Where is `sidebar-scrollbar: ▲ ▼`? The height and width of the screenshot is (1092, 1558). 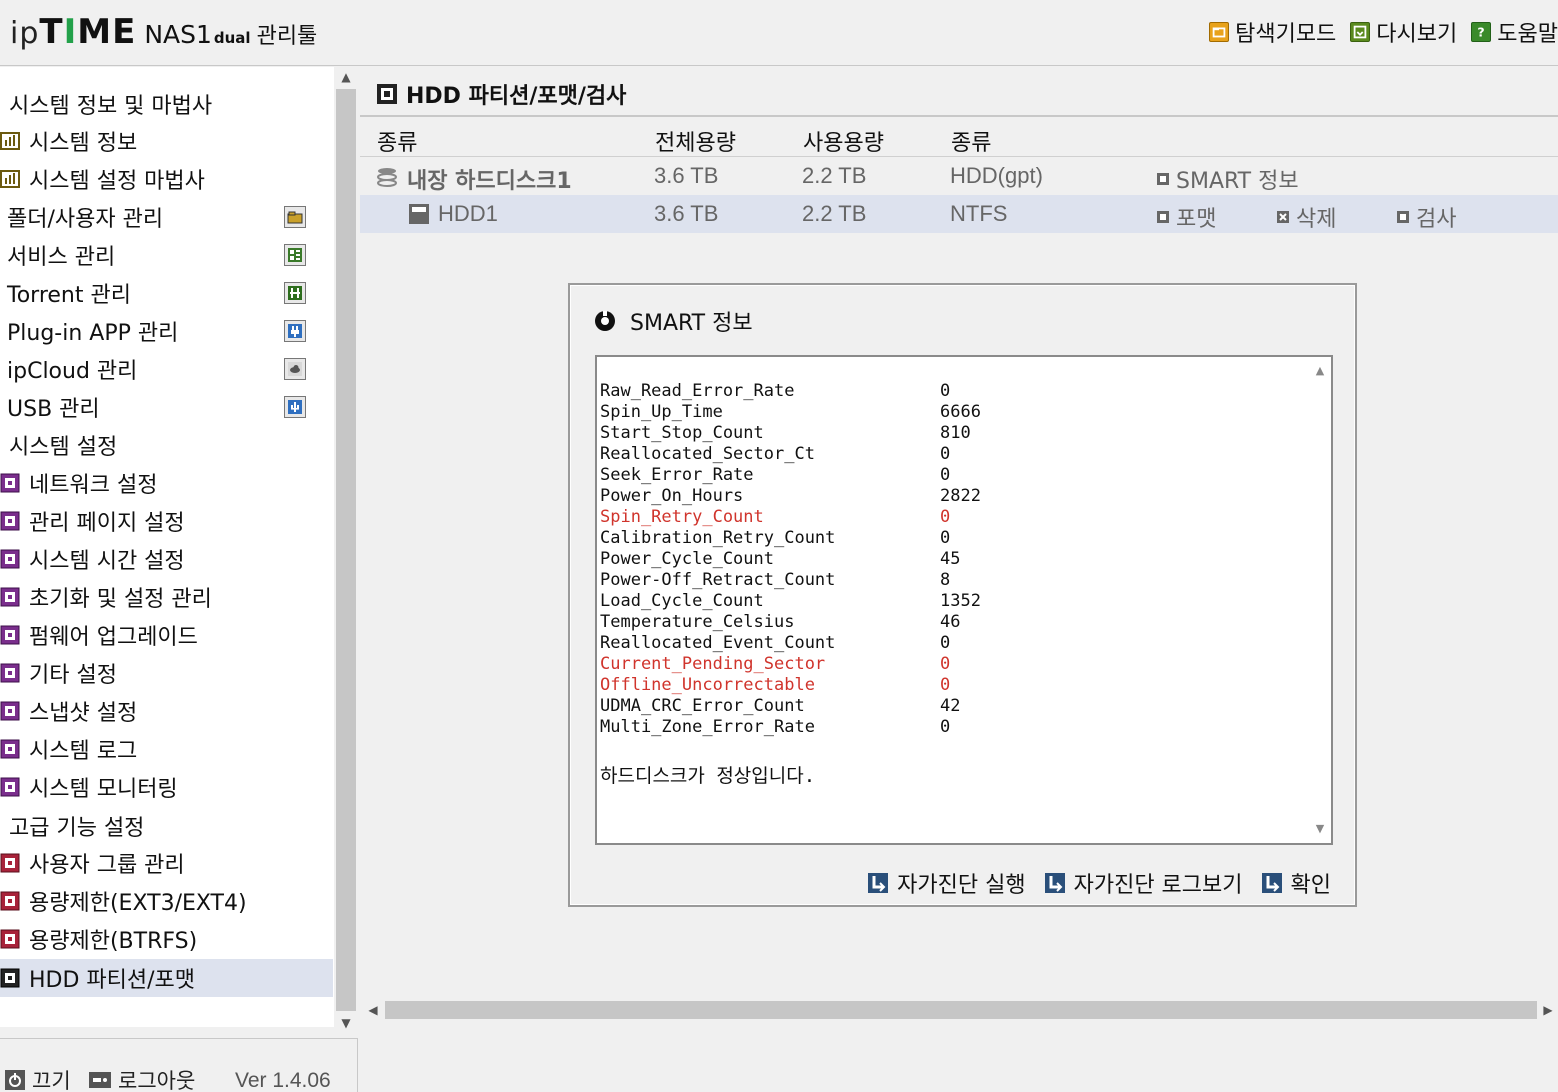 sidebar-scrollbar: ▲ ▼ is located at coordinates (346, 551).